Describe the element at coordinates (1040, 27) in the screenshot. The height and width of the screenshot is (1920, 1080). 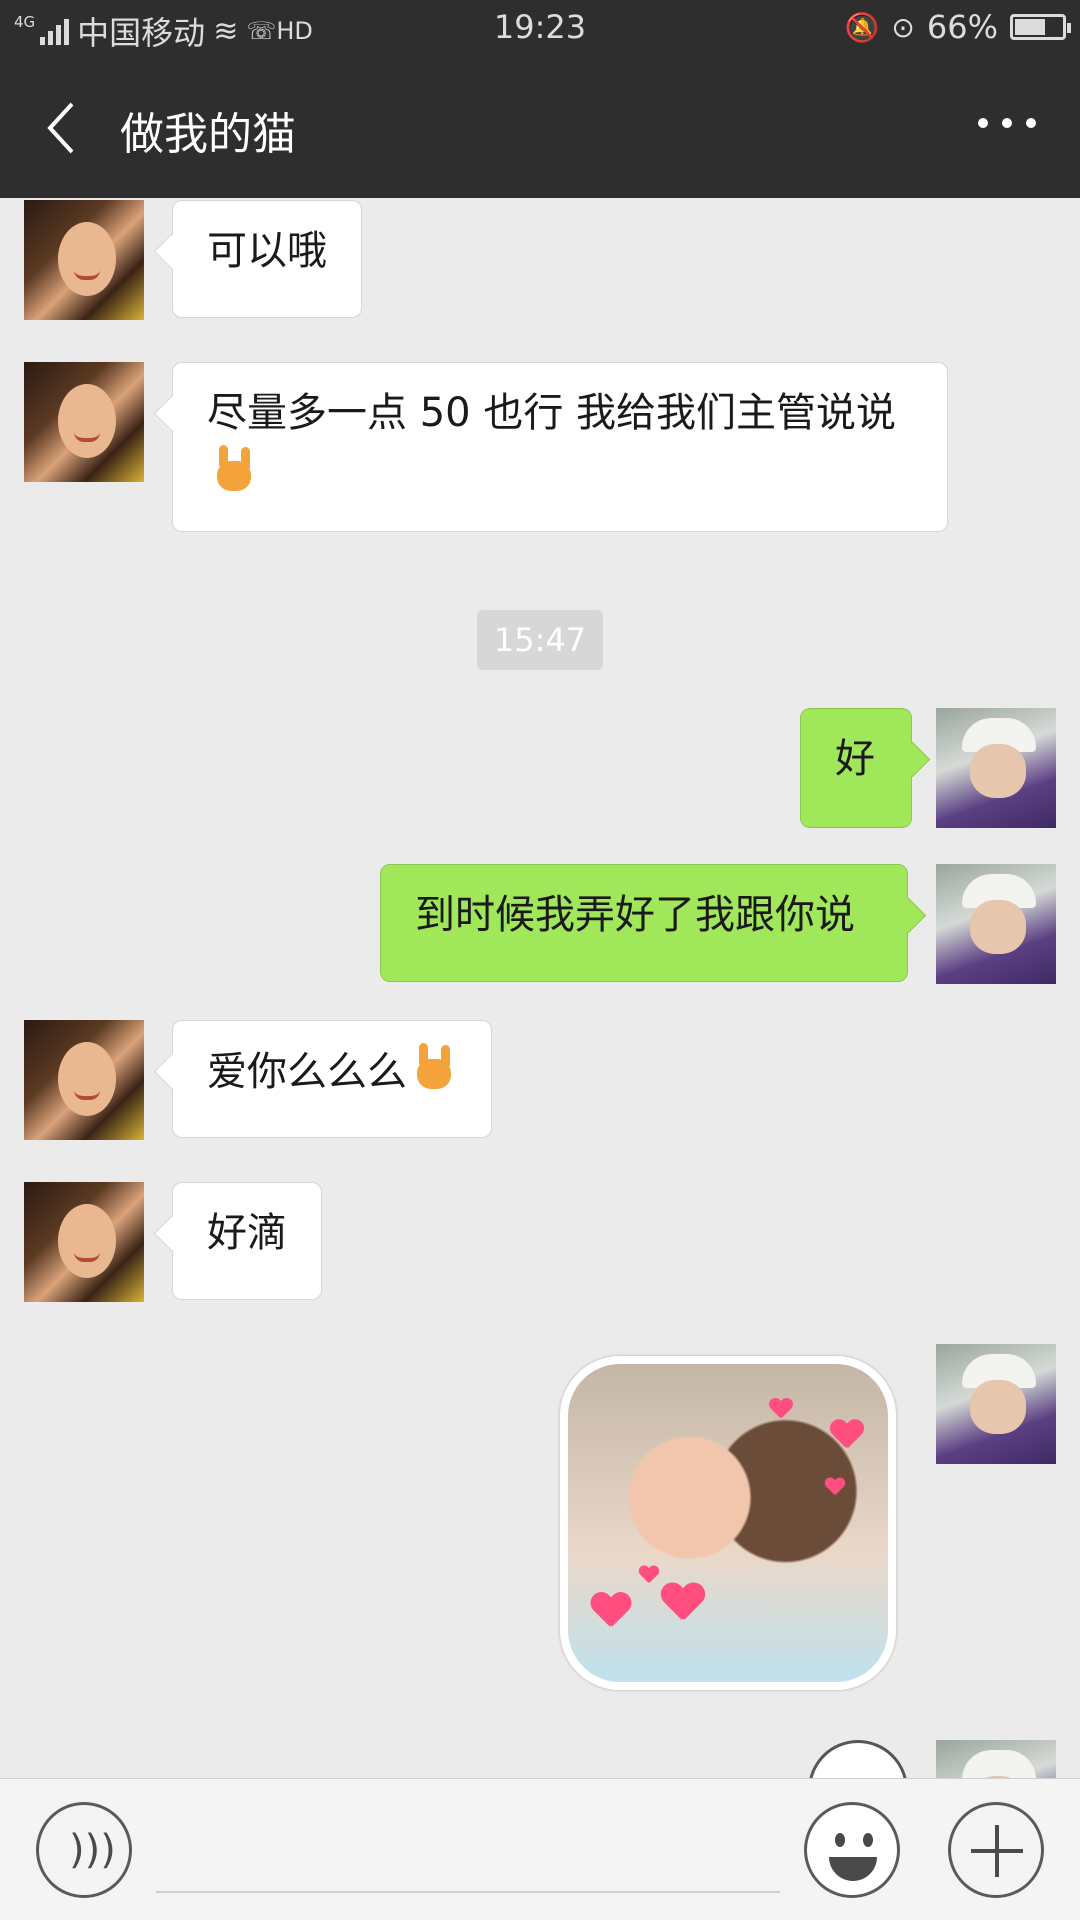
I see `battery-icon` at that location.